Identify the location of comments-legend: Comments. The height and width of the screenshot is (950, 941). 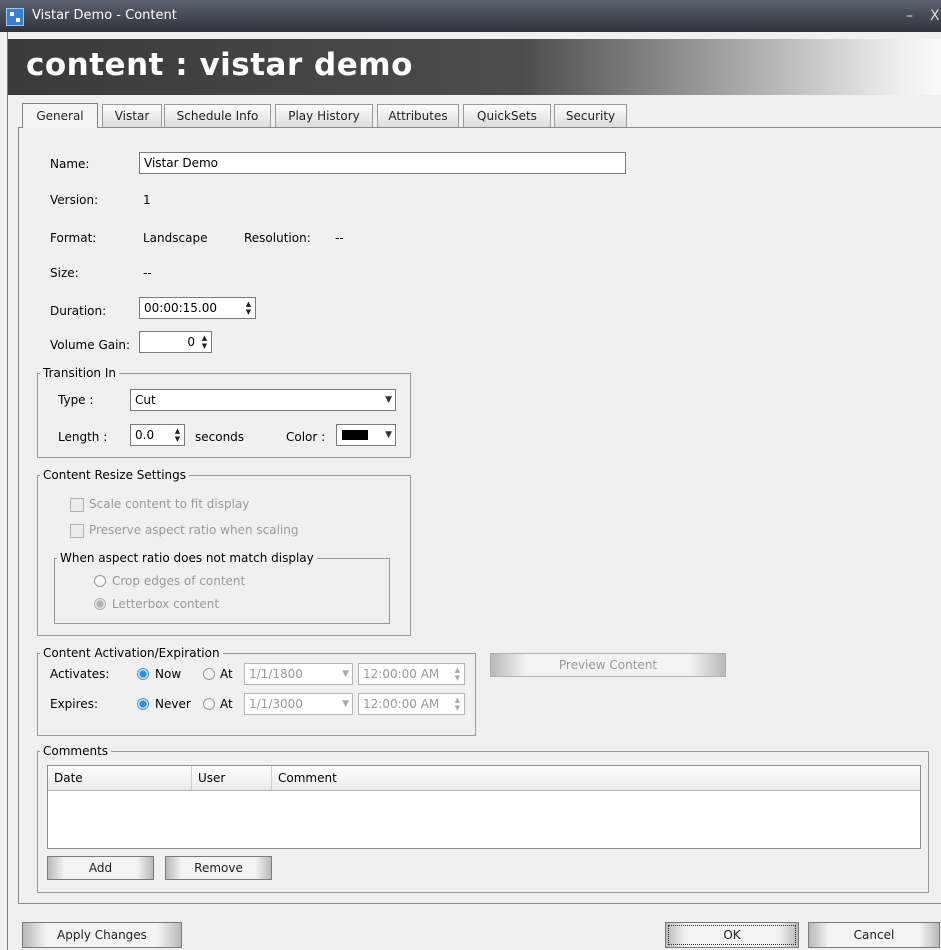
(76, 751).